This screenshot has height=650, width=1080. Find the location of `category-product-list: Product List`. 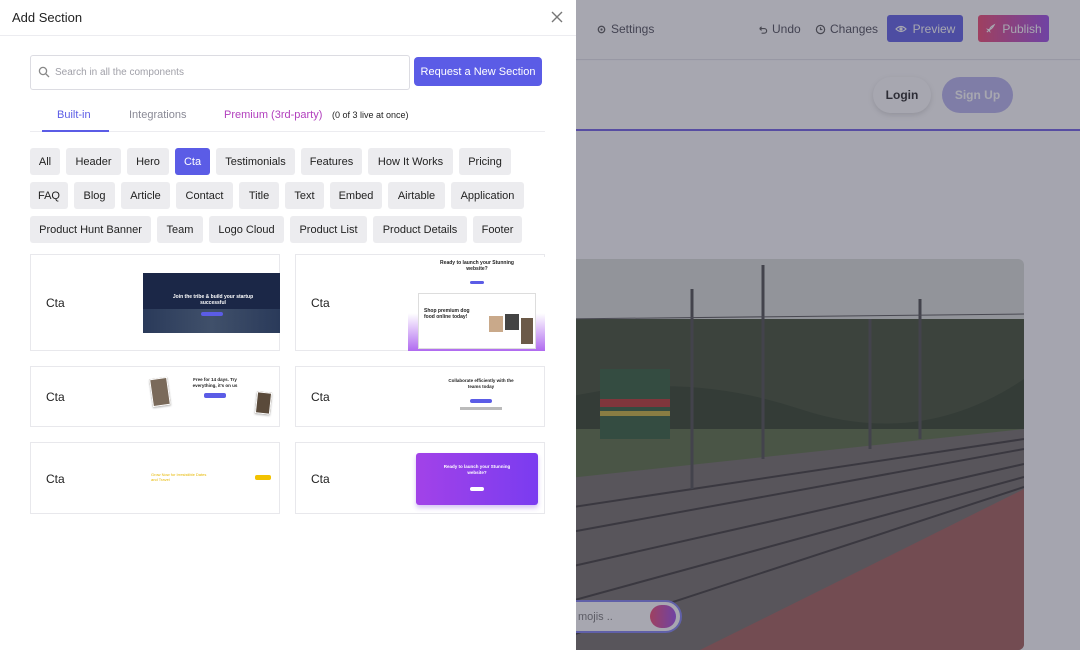

category-product-list: Product List is located at coordinates (328, 229).